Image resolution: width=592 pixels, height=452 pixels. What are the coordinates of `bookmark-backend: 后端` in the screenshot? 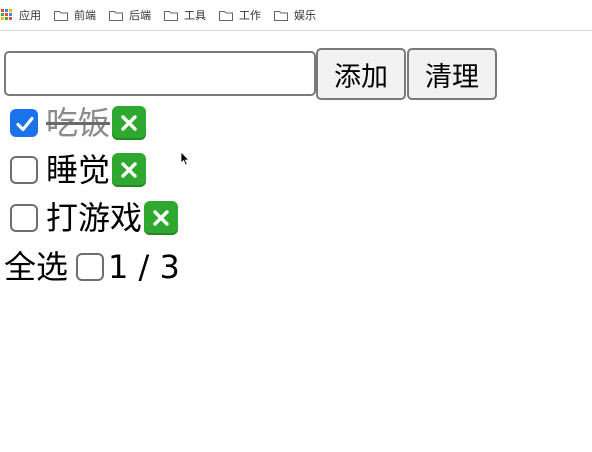 It's located at (130, 15).